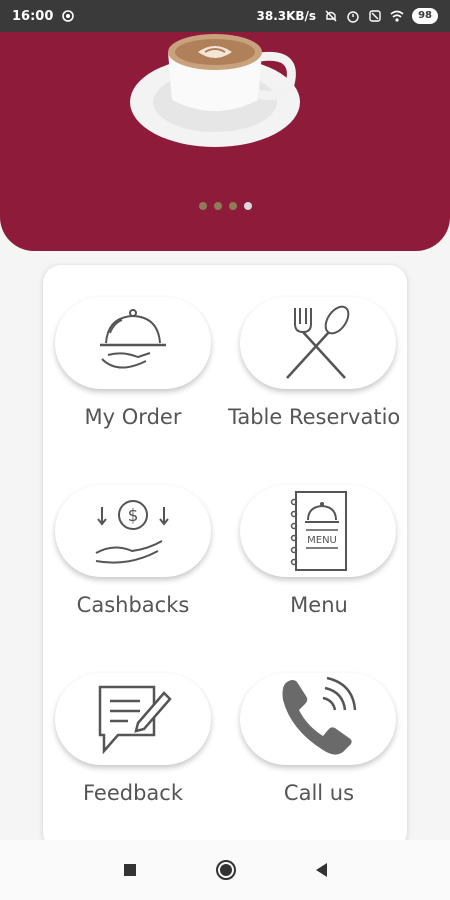  I want to click on home-button, so click(225, 870).